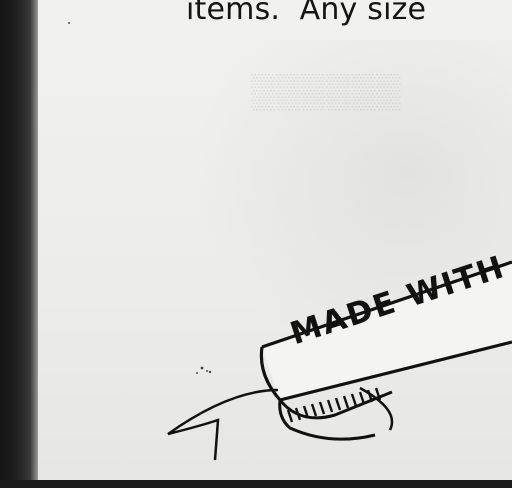  I want to click on scan-left-edge, so click(19, 244).